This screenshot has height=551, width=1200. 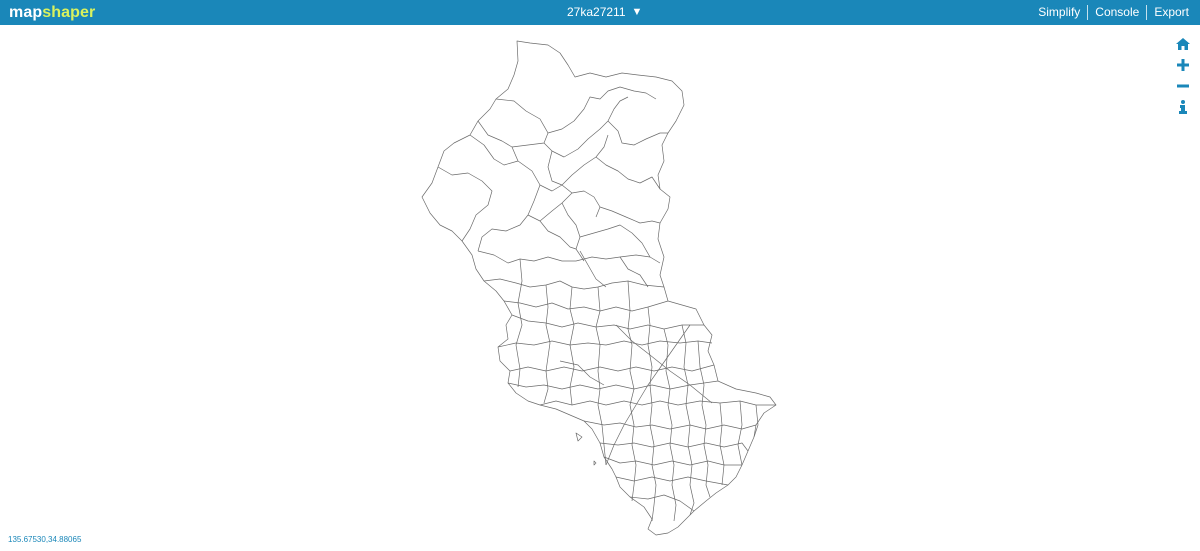 What do you see at coordinates (1183, 64) in the screenshot?
I see `plus-icon` at bounding box center [1183, 64].